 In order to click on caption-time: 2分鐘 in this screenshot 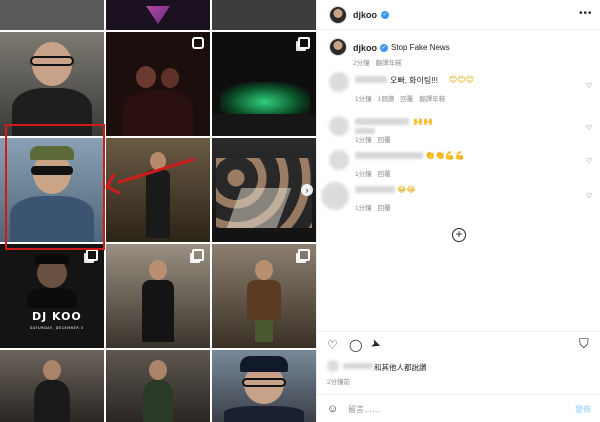, I will do `click(361, 63)`.